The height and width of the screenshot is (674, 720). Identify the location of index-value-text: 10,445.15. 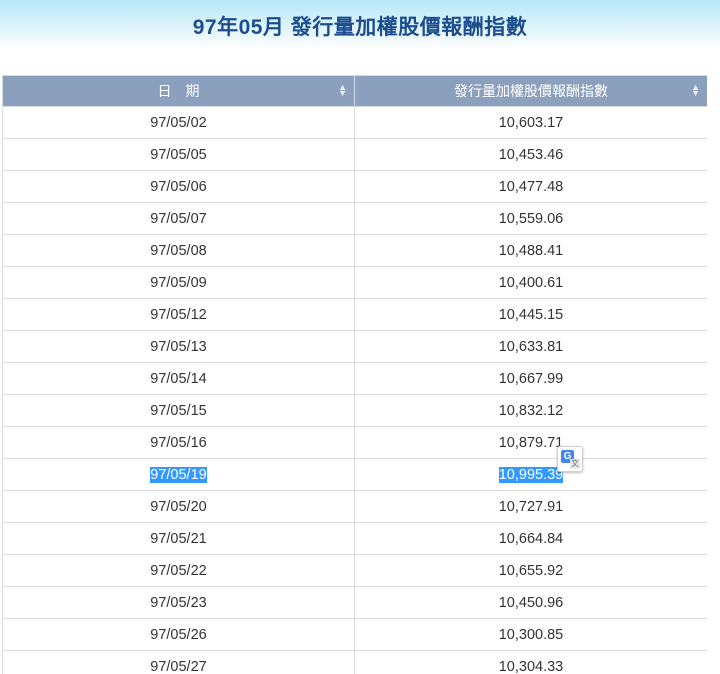
(531, 314).